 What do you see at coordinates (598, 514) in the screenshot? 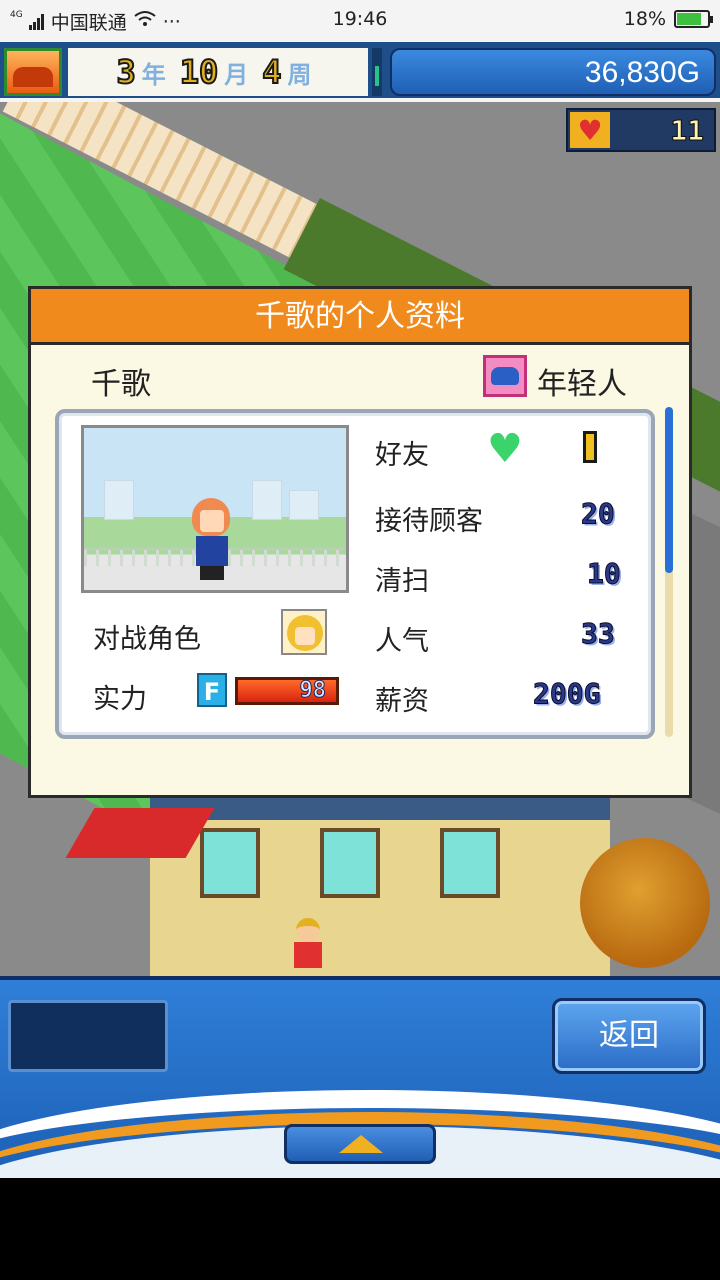
I see `reception-value: 20` at bounding box center [598, 514].